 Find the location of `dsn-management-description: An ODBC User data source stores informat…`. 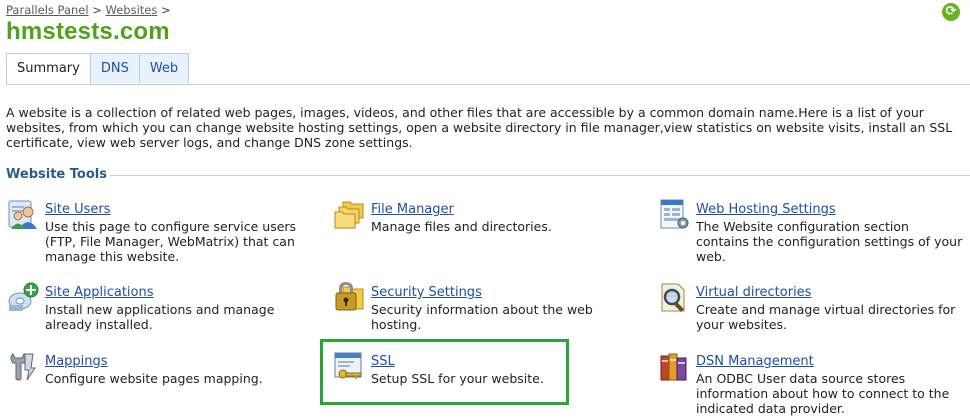

dsn-management-description: An ODBC User data source stores informat… is located at coordinates (823, 393).